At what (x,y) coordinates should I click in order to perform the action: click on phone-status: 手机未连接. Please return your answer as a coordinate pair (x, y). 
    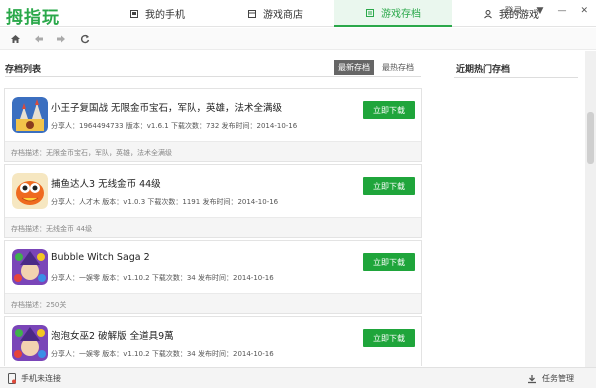
    Looking at the image, I should click on (34, 378).